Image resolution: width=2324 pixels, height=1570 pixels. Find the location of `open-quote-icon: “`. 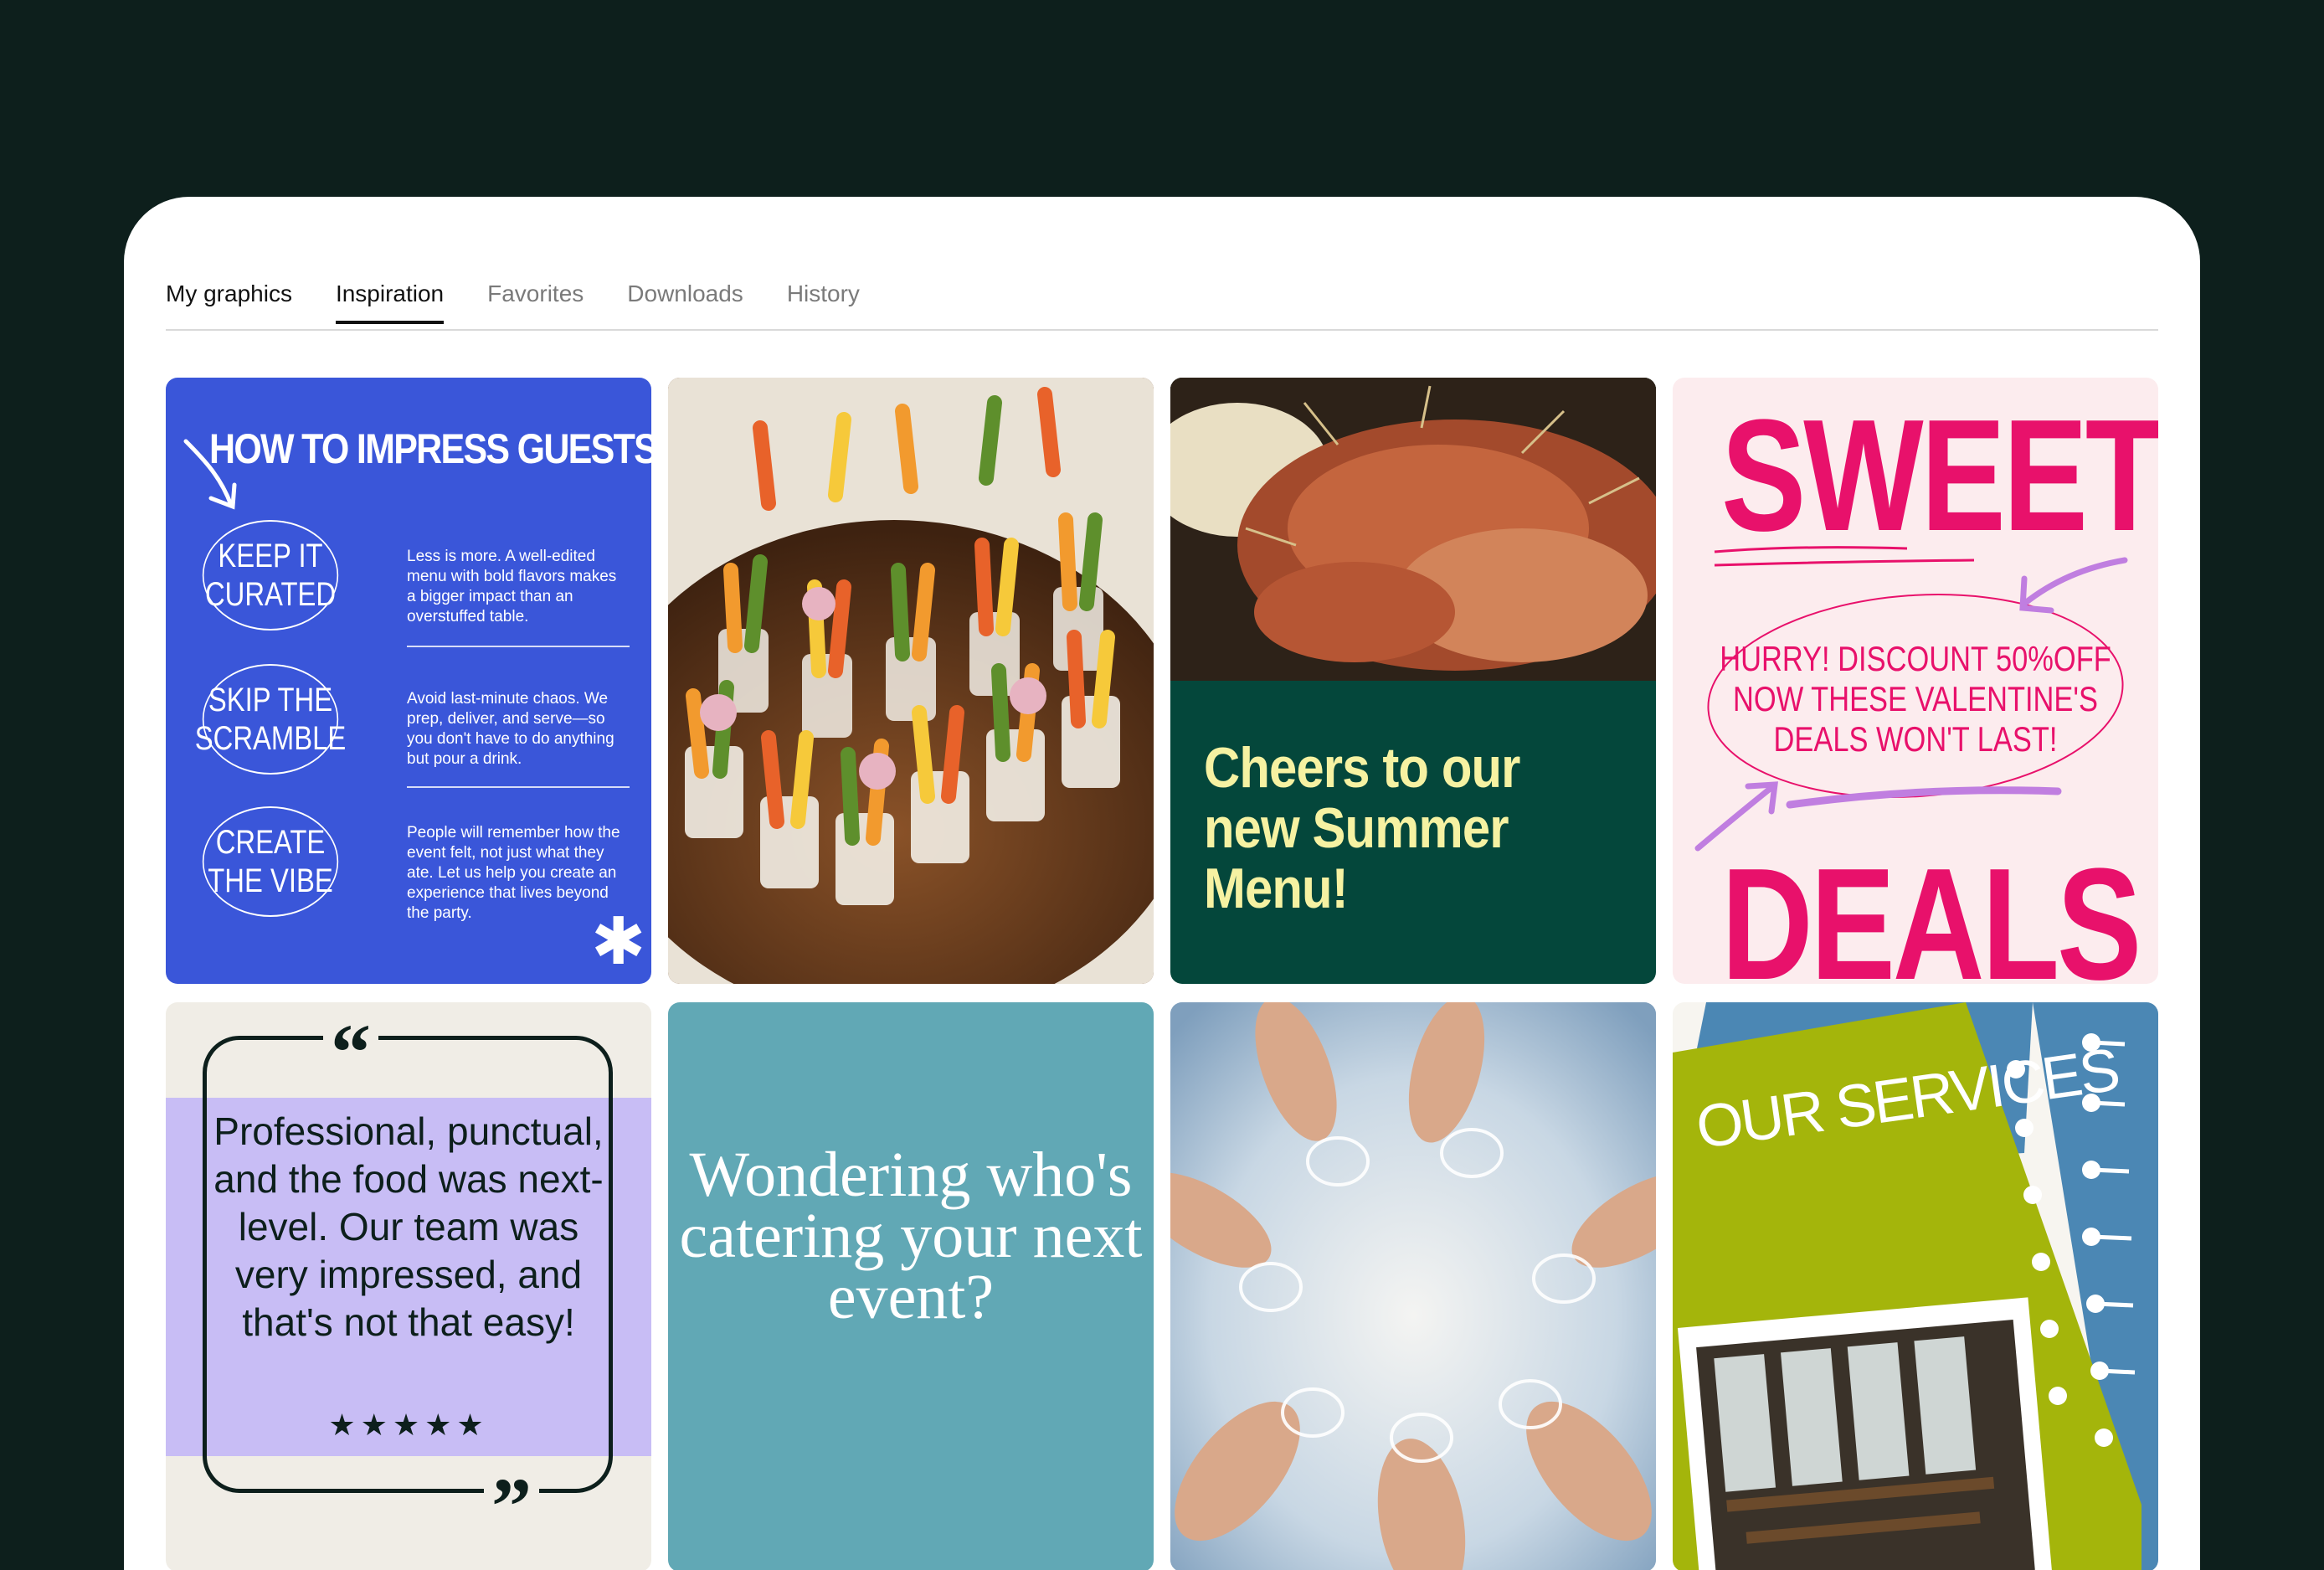

open-quote-icon: “ is located at coordinates (350, 1053).